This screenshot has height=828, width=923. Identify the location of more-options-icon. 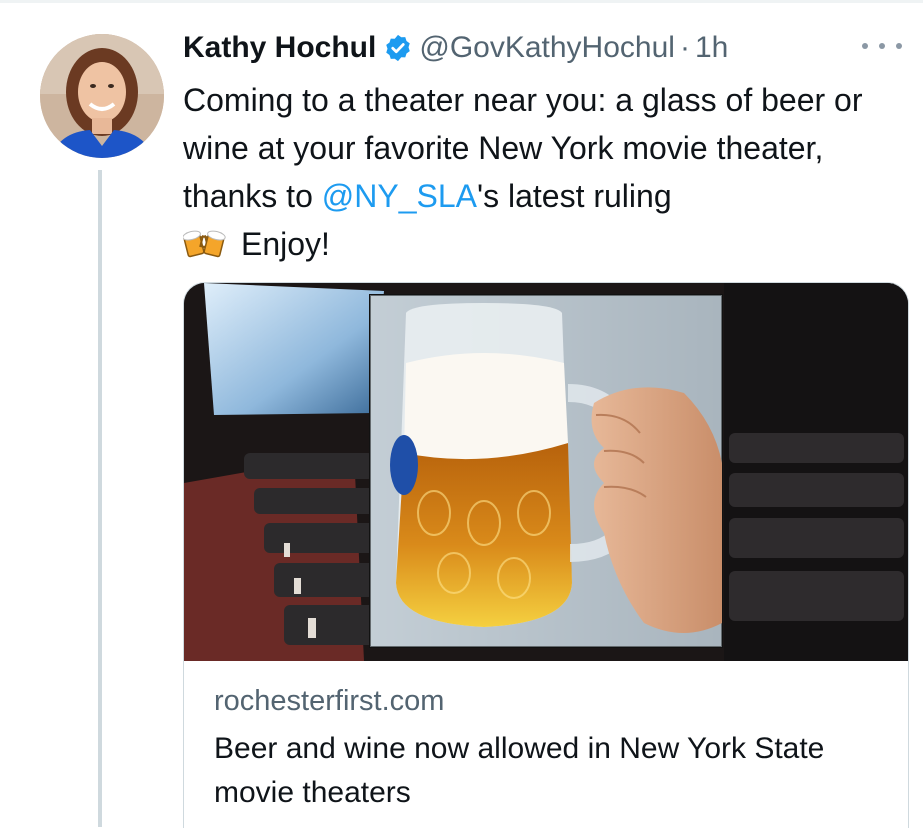
(882, 46).